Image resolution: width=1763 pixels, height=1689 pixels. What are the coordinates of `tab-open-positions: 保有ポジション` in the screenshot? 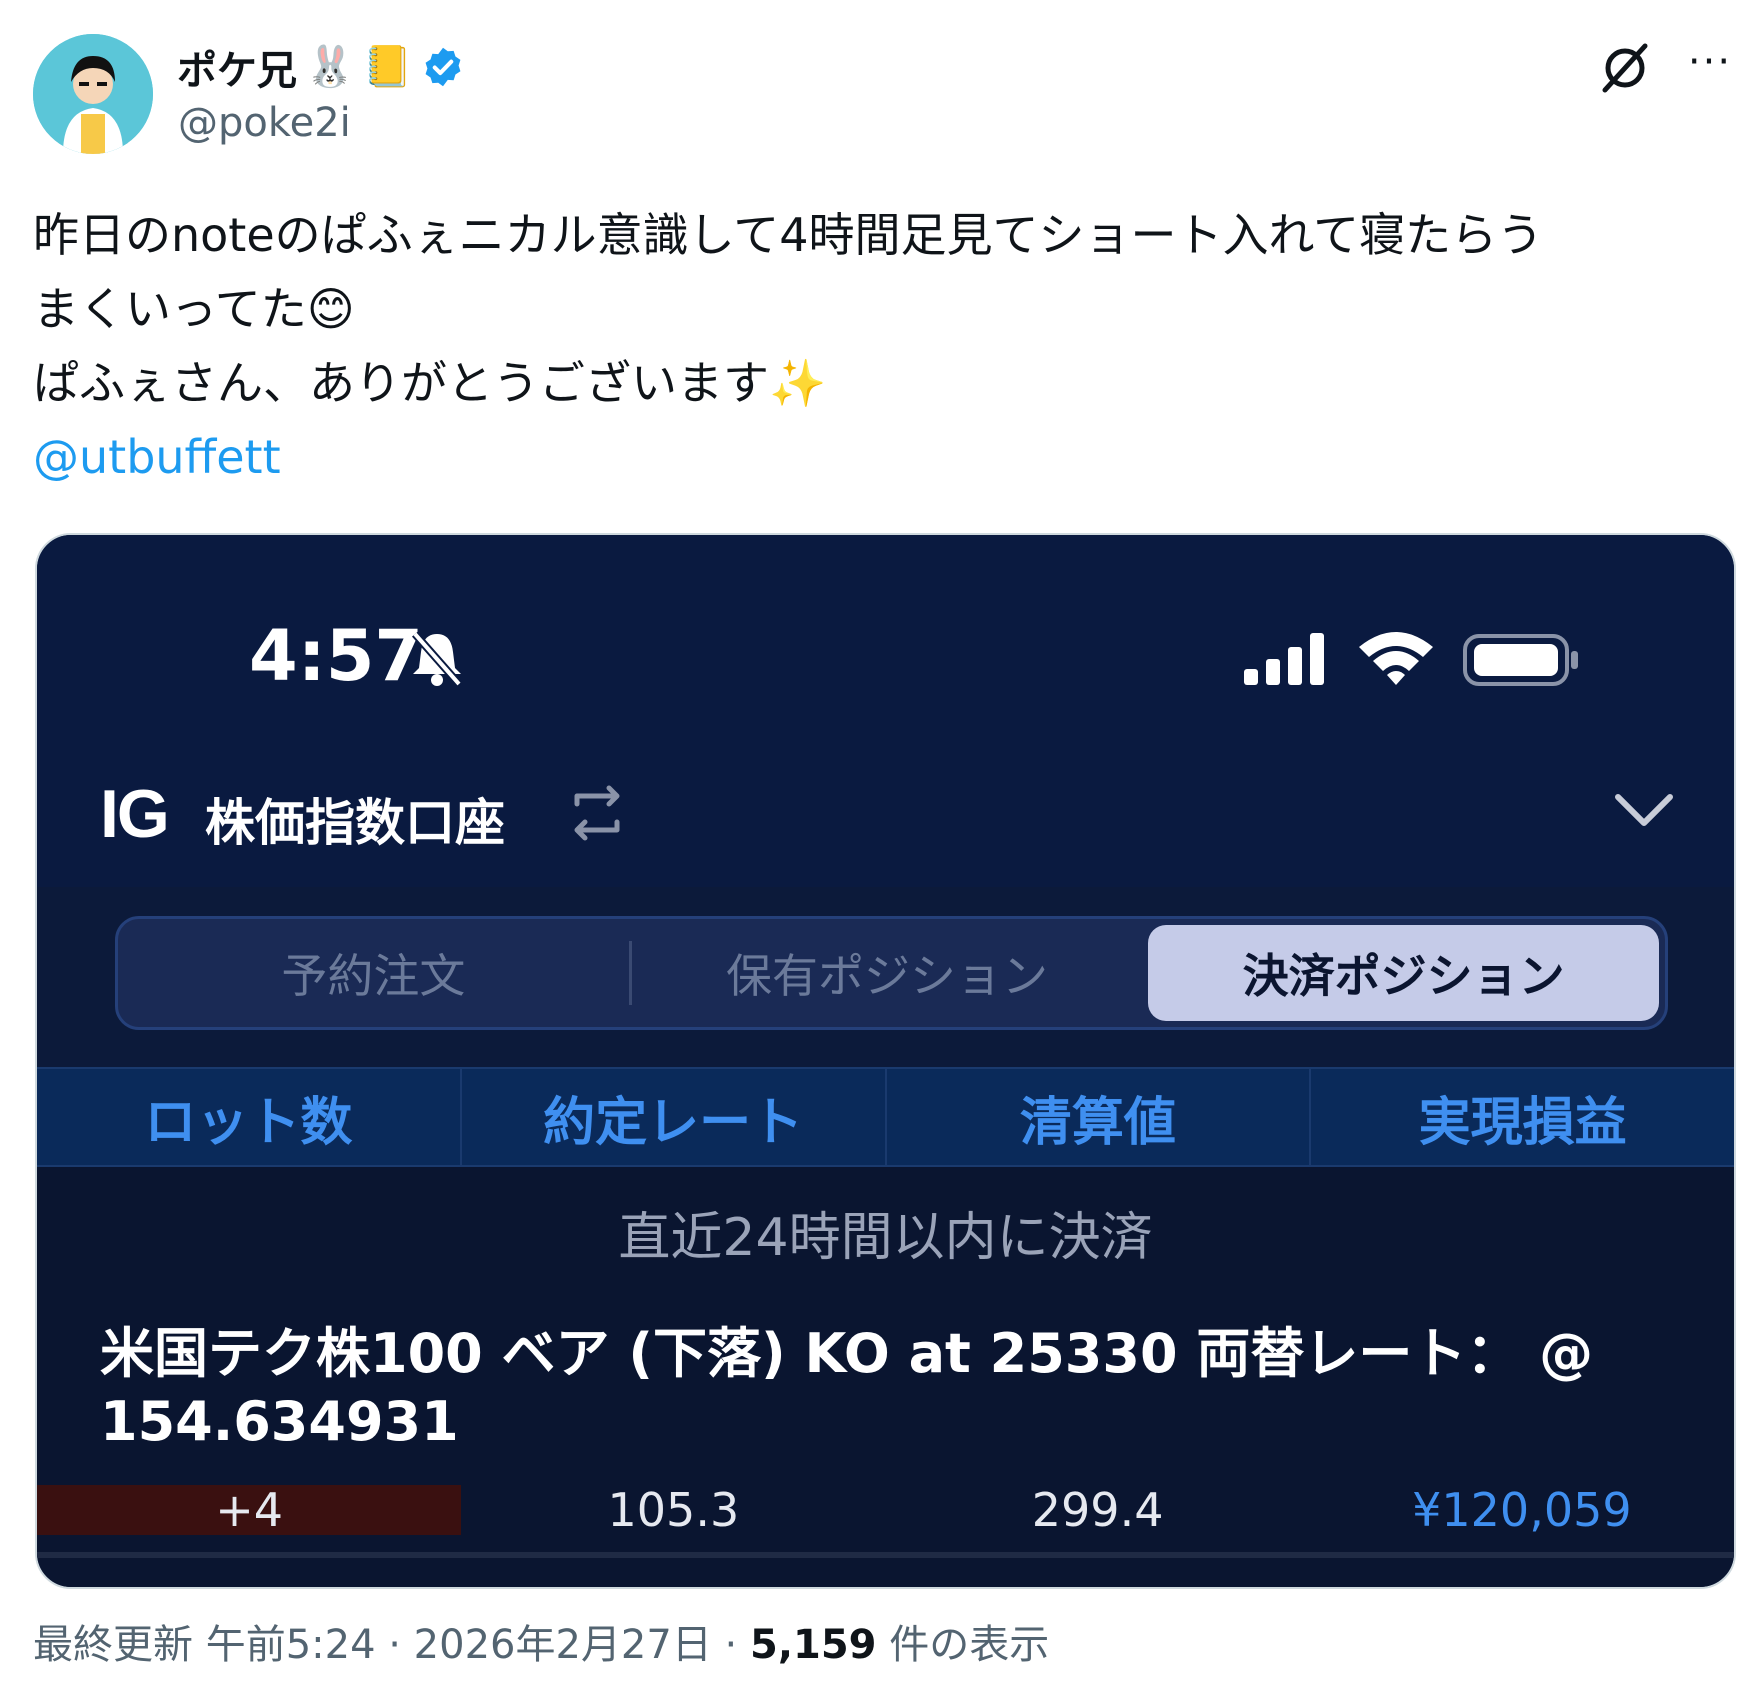 It's located at (887, 973).